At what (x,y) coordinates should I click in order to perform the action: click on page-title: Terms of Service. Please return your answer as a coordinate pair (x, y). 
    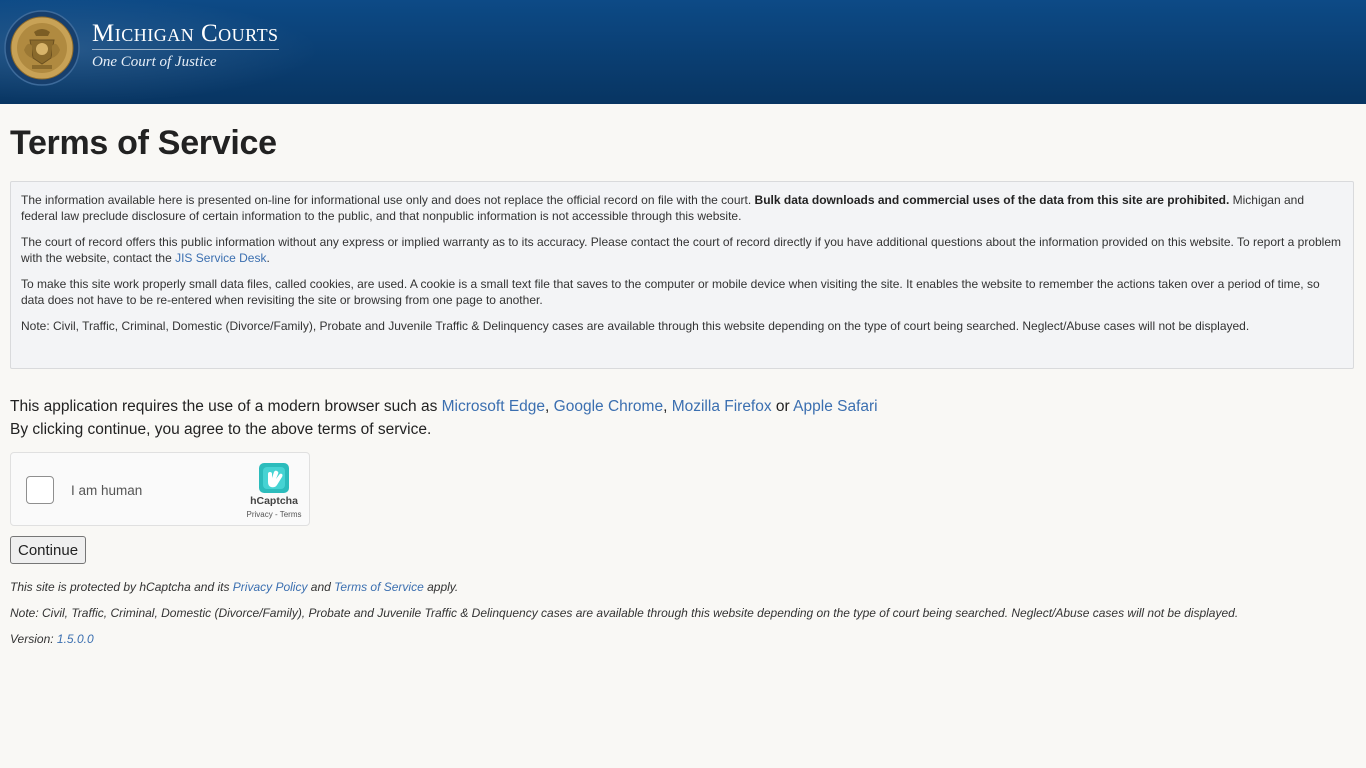
    Looking at the image, I should click on (143, 143).